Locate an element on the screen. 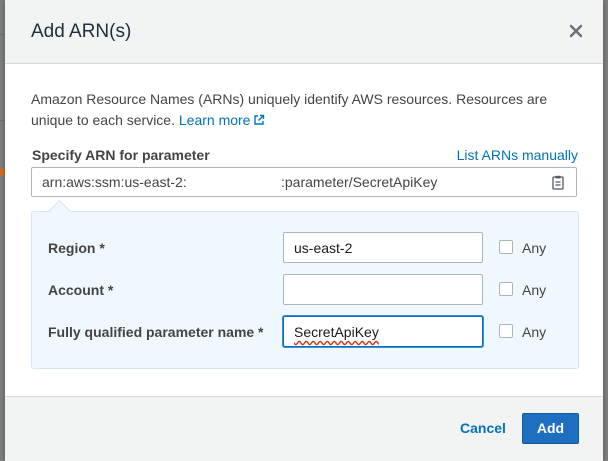 The height and width of the screenshot is (461, 608). region-input is located at coordinates (383, 247).